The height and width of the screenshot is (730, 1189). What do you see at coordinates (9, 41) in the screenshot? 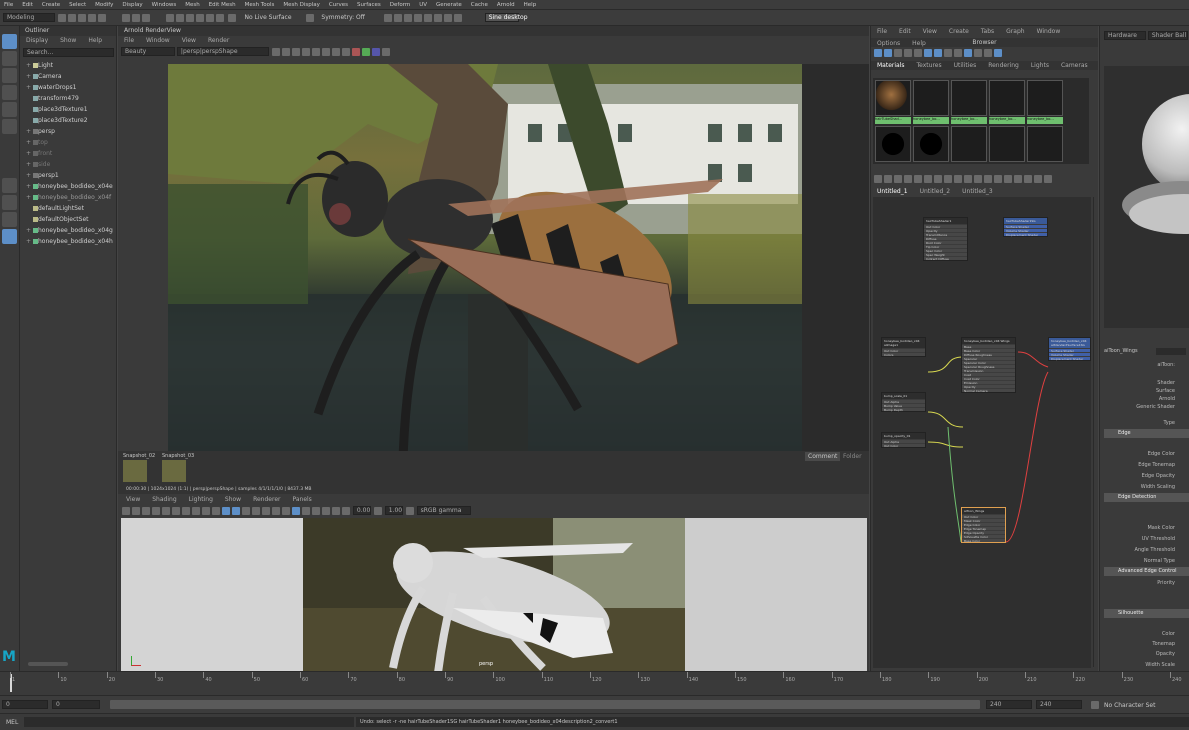
I see `select-tool-icon` at bounding box center [9, 41].